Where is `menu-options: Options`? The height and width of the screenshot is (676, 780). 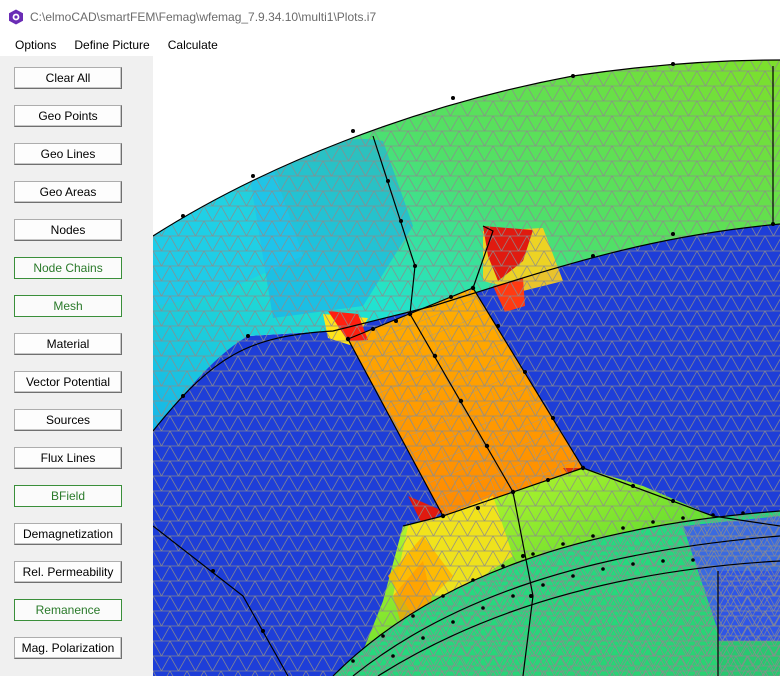
menu-options: Options is located at coordinates (32, 45).